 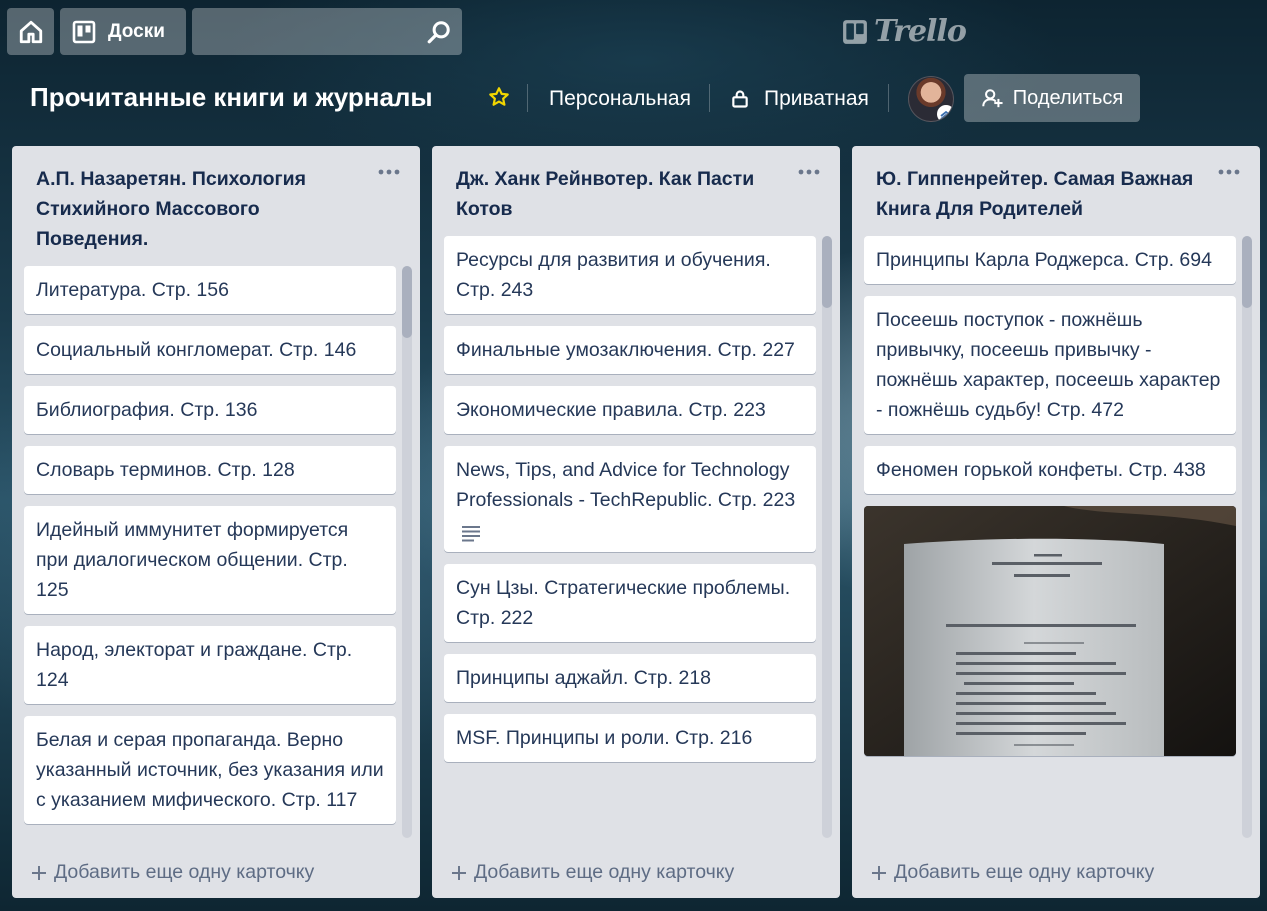 What do you see at coordinates (740, 99) in the screenshot?
I see `lock-icon` at bounding box center [740, 99].